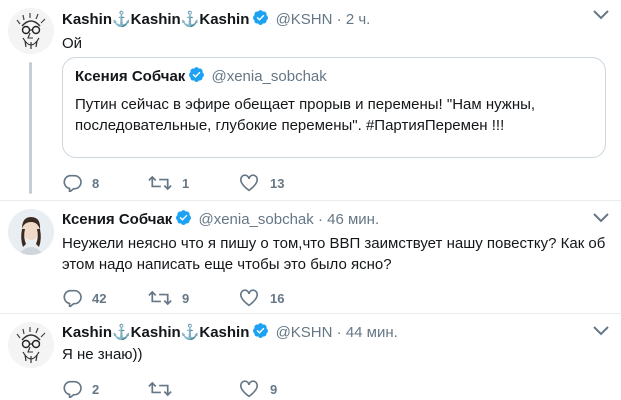 This screenshot has width=621, height=400. I want to click on sobchak-photo-avatar, so click(31, 232).